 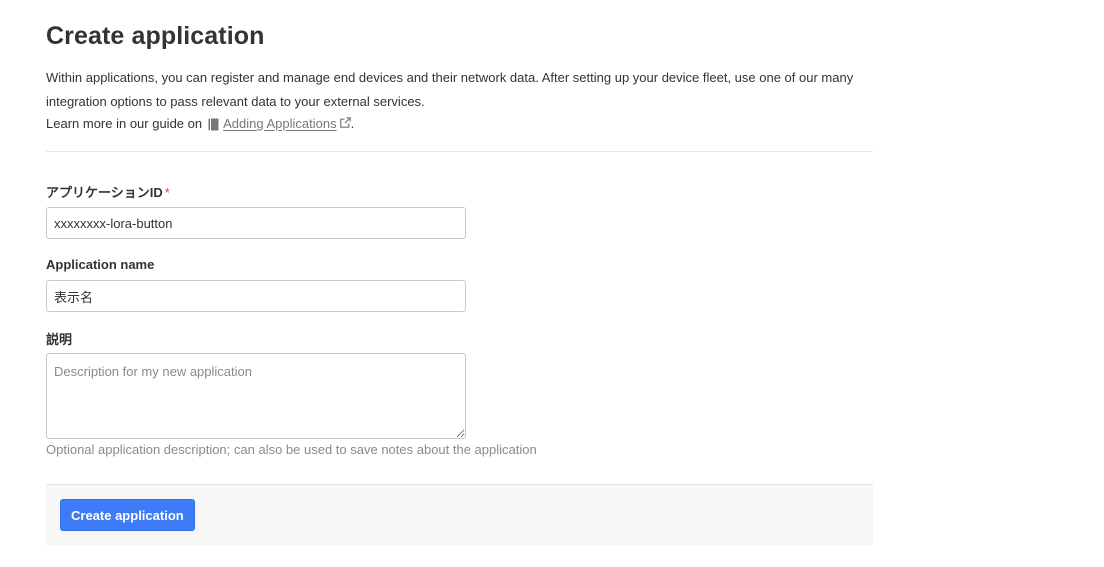 I want to click on create-application-button: Create application, so click(x=127, y=515).